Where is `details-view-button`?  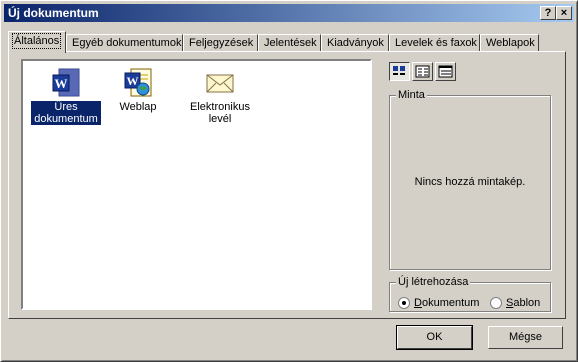
details-view-button is located at coordinates (445, 71).